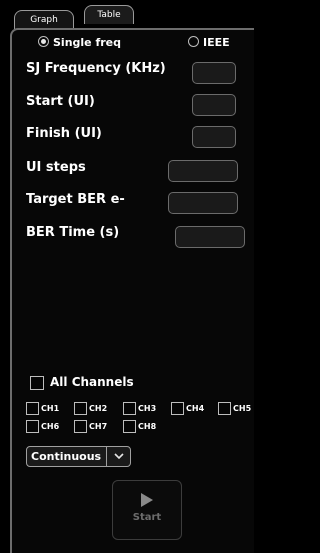  Describe the element at coordinates (73, 232) in the screenshot. I see `ber-time-label: BER Time (s)` at that location.